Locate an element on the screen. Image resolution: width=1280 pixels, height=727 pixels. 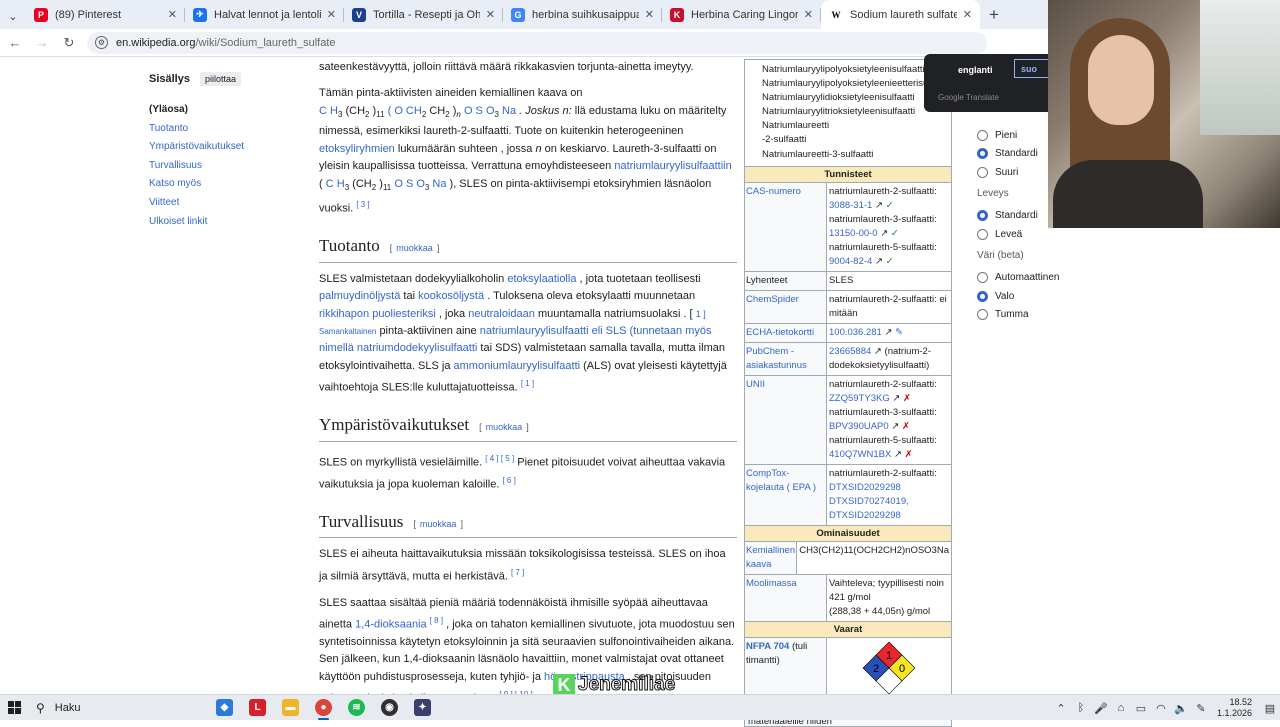
neutralized-link: neutraloidaan is located at coordinates (501, 314).